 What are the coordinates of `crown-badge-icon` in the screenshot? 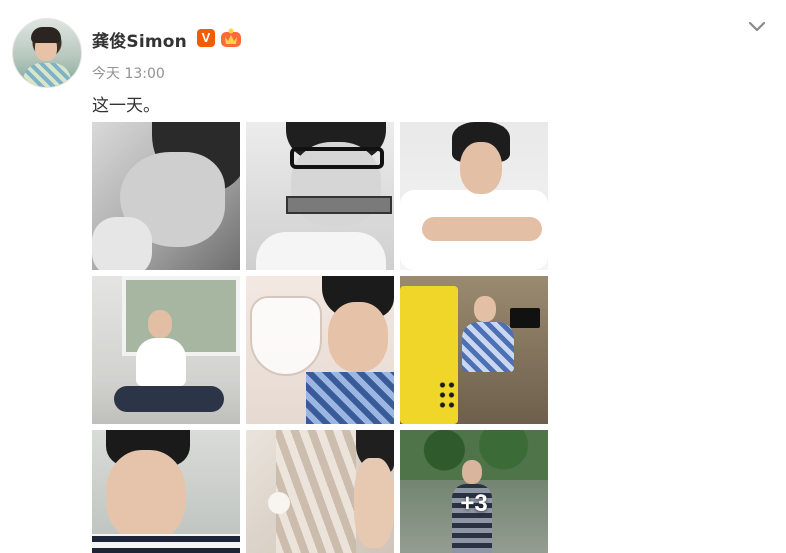 It's located at (231, 38).